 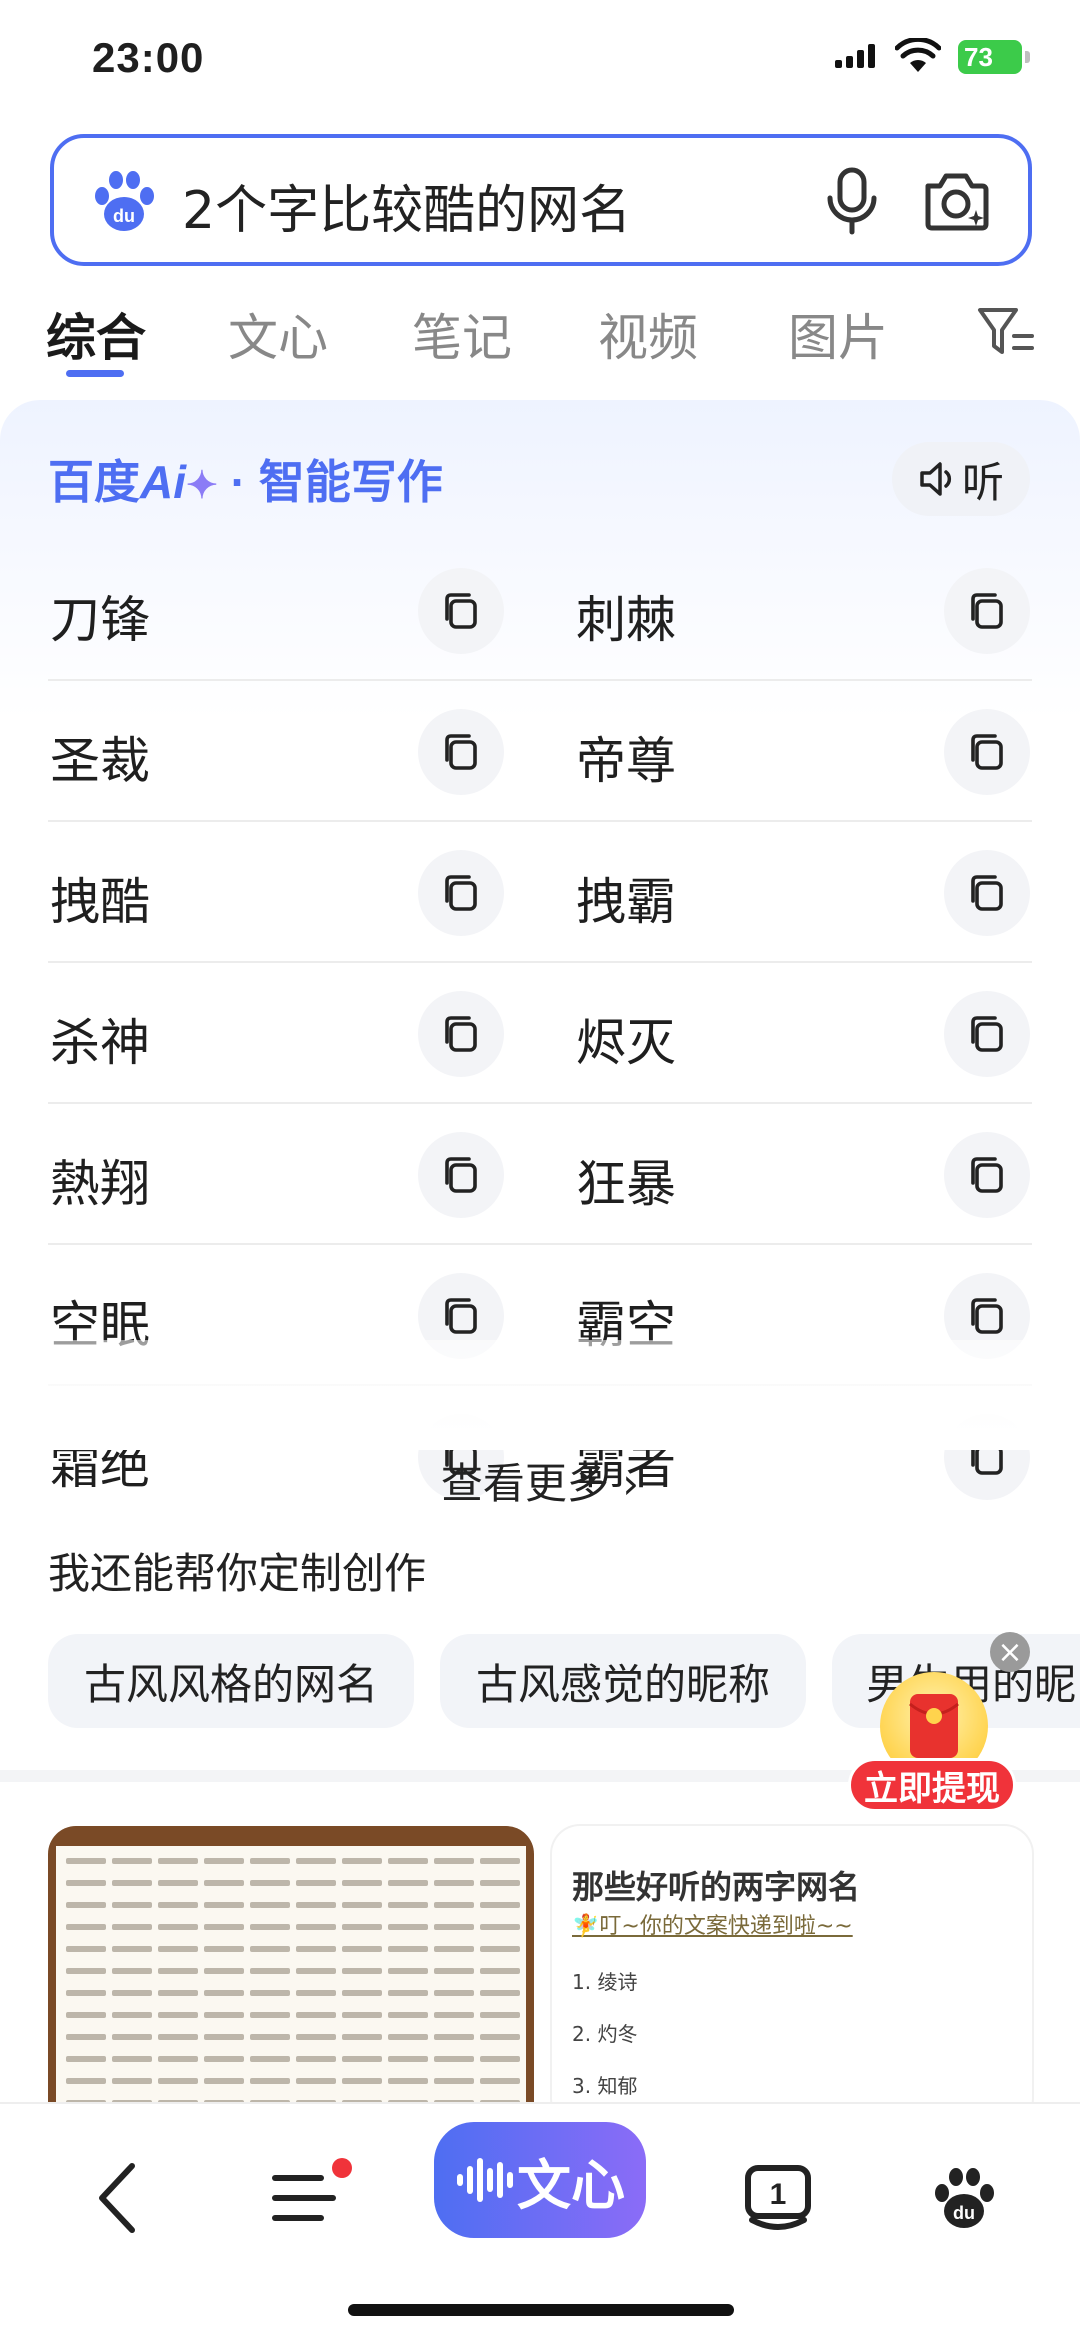 I want to click on name-text: 狂暴, so click(x=626, y=1184).